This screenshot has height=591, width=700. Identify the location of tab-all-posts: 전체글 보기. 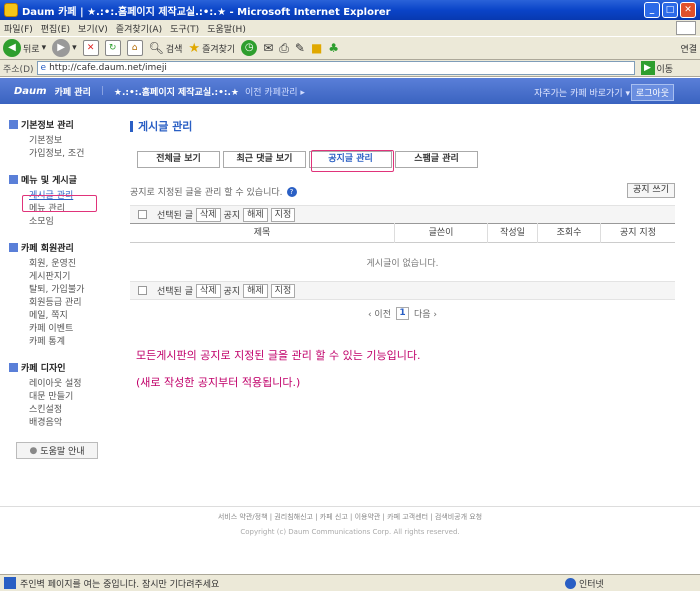
(178, 159).